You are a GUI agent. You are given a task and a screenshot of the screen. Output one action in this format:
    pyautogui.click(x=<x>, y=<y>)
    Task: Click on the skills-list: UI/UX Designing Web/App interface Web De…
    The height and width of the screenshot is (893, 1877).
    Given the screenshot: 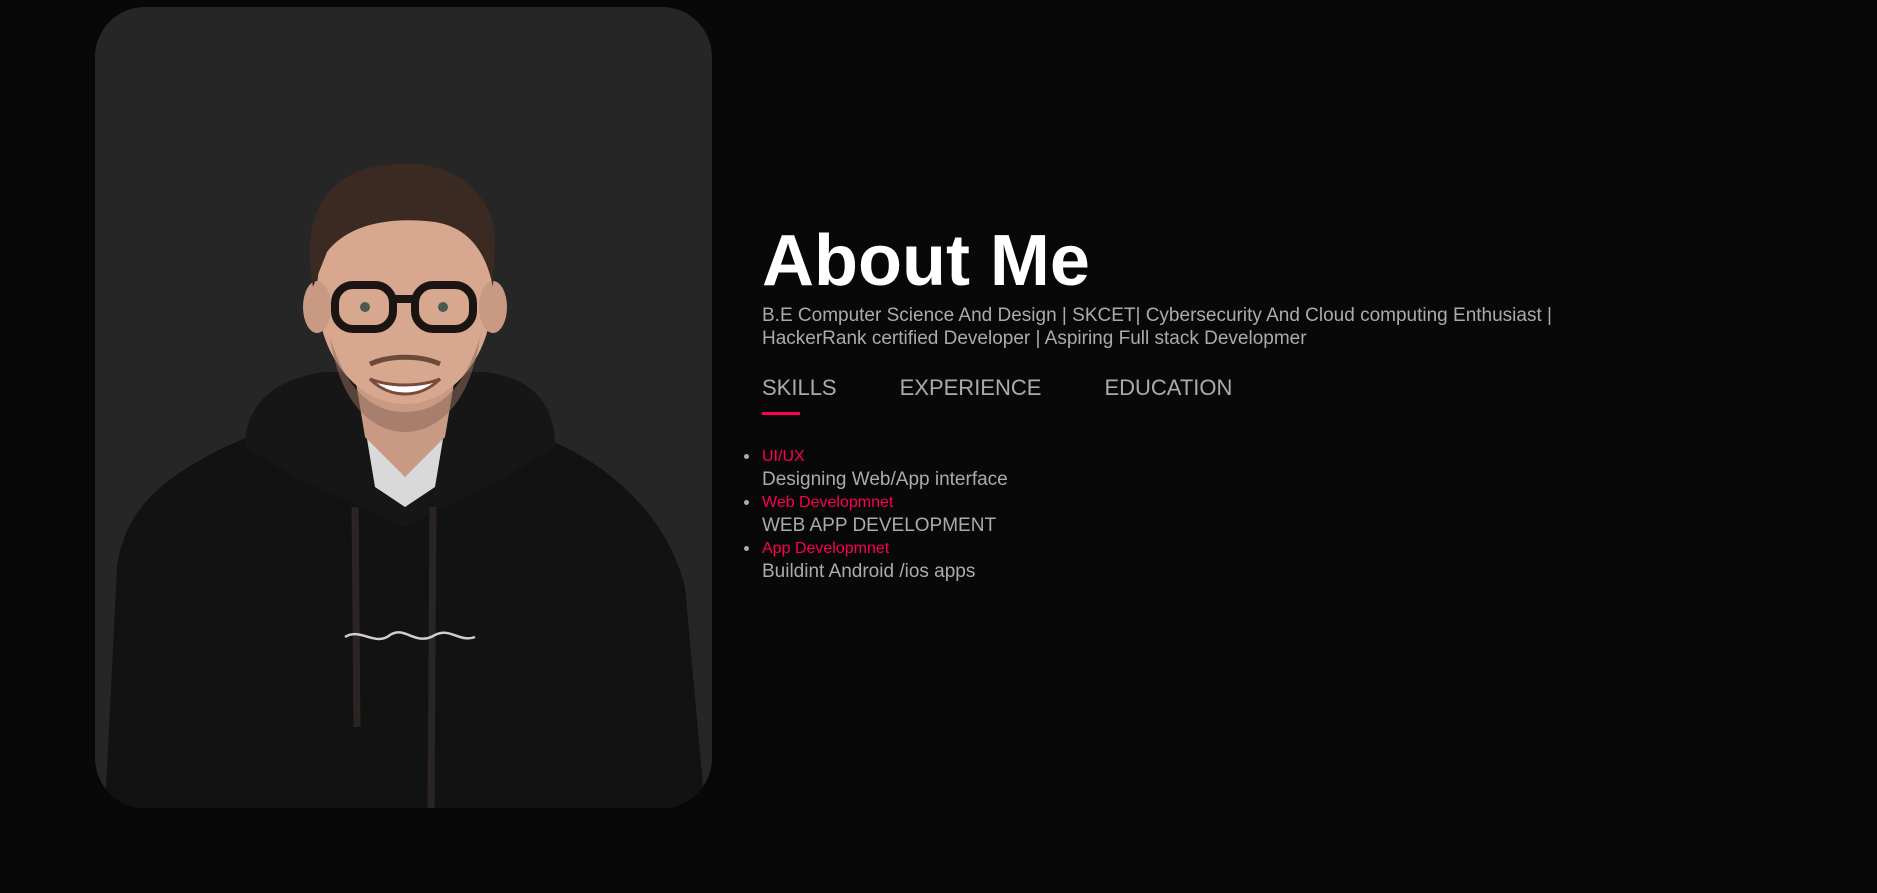 What is the action you would take?
    pyautogui.click(x=1183, y=514)
    